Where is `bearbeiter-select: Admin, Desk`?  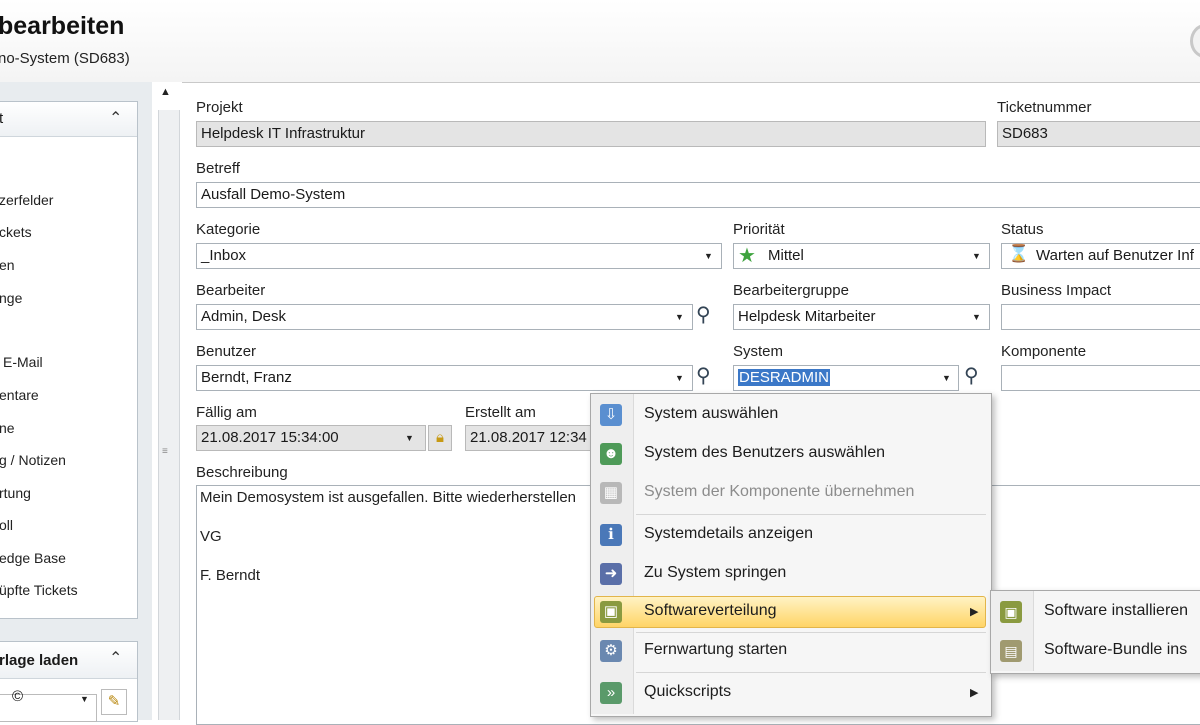 bearbeiter-select: Admin, Desk is located at coordinates (444, 317).